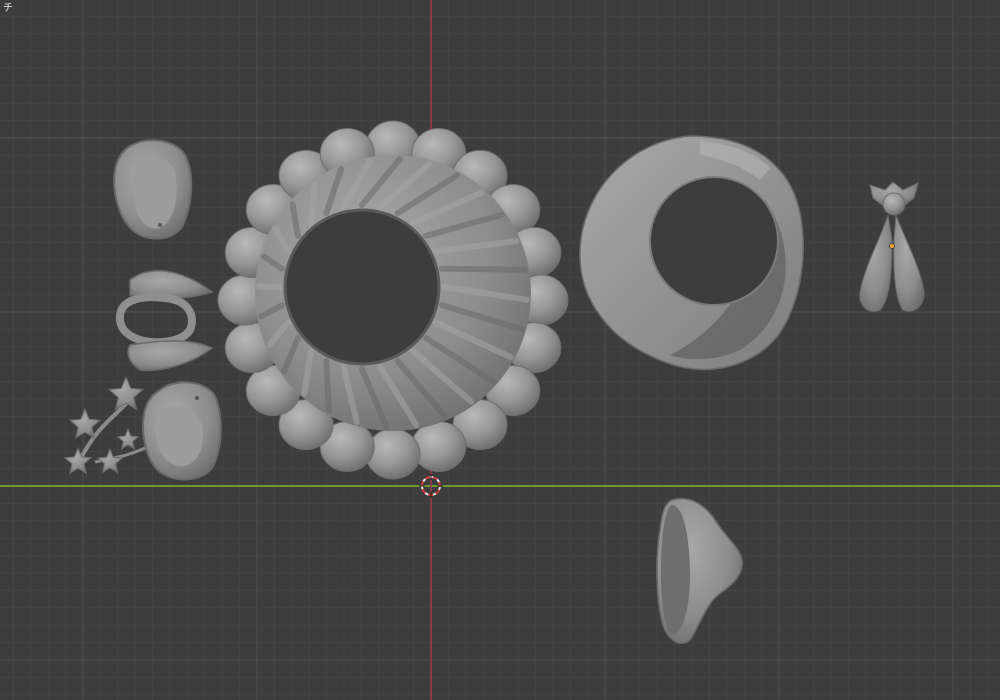 This screenshot has height=700, width=1000. Describe the element at coordinates (182, 431) in the screenshot. I see `cuff-bottom` at that location.